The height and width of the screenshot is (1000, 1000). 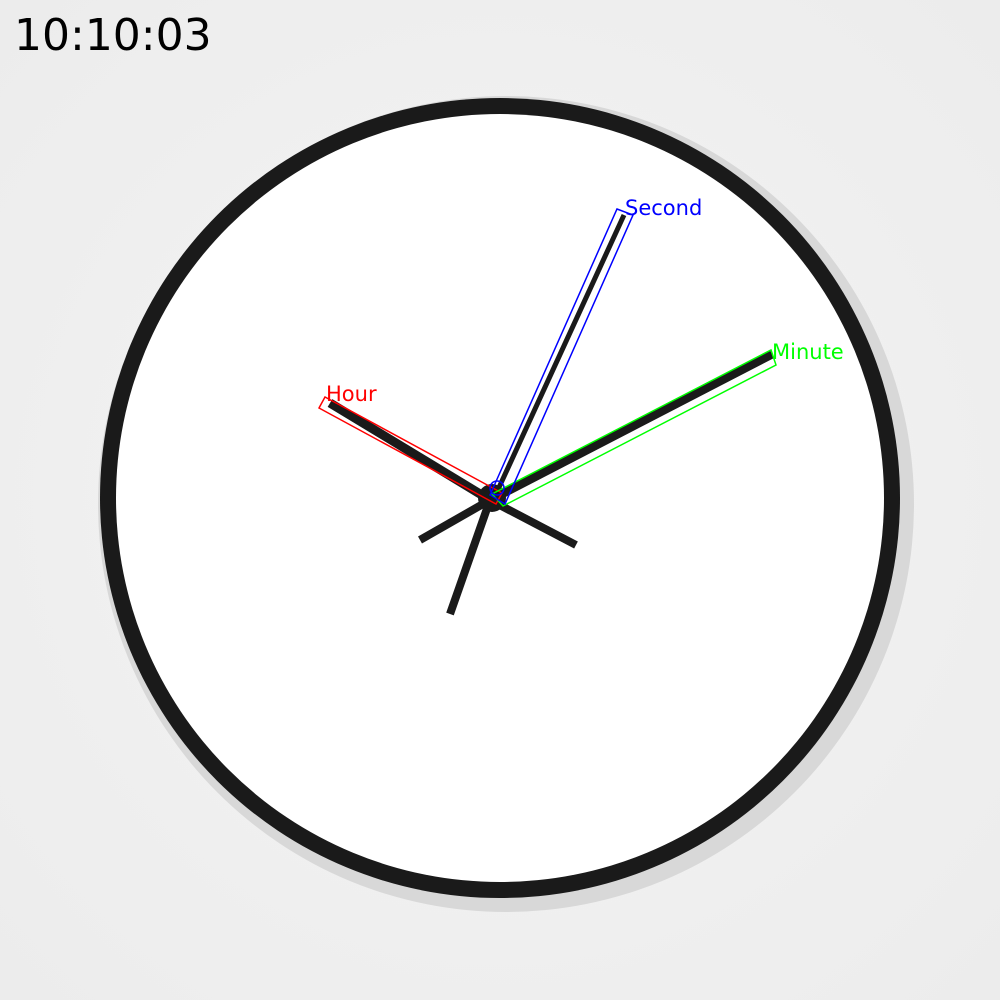 I want to click on hour-label: Hour, so click(x=351, y=394).